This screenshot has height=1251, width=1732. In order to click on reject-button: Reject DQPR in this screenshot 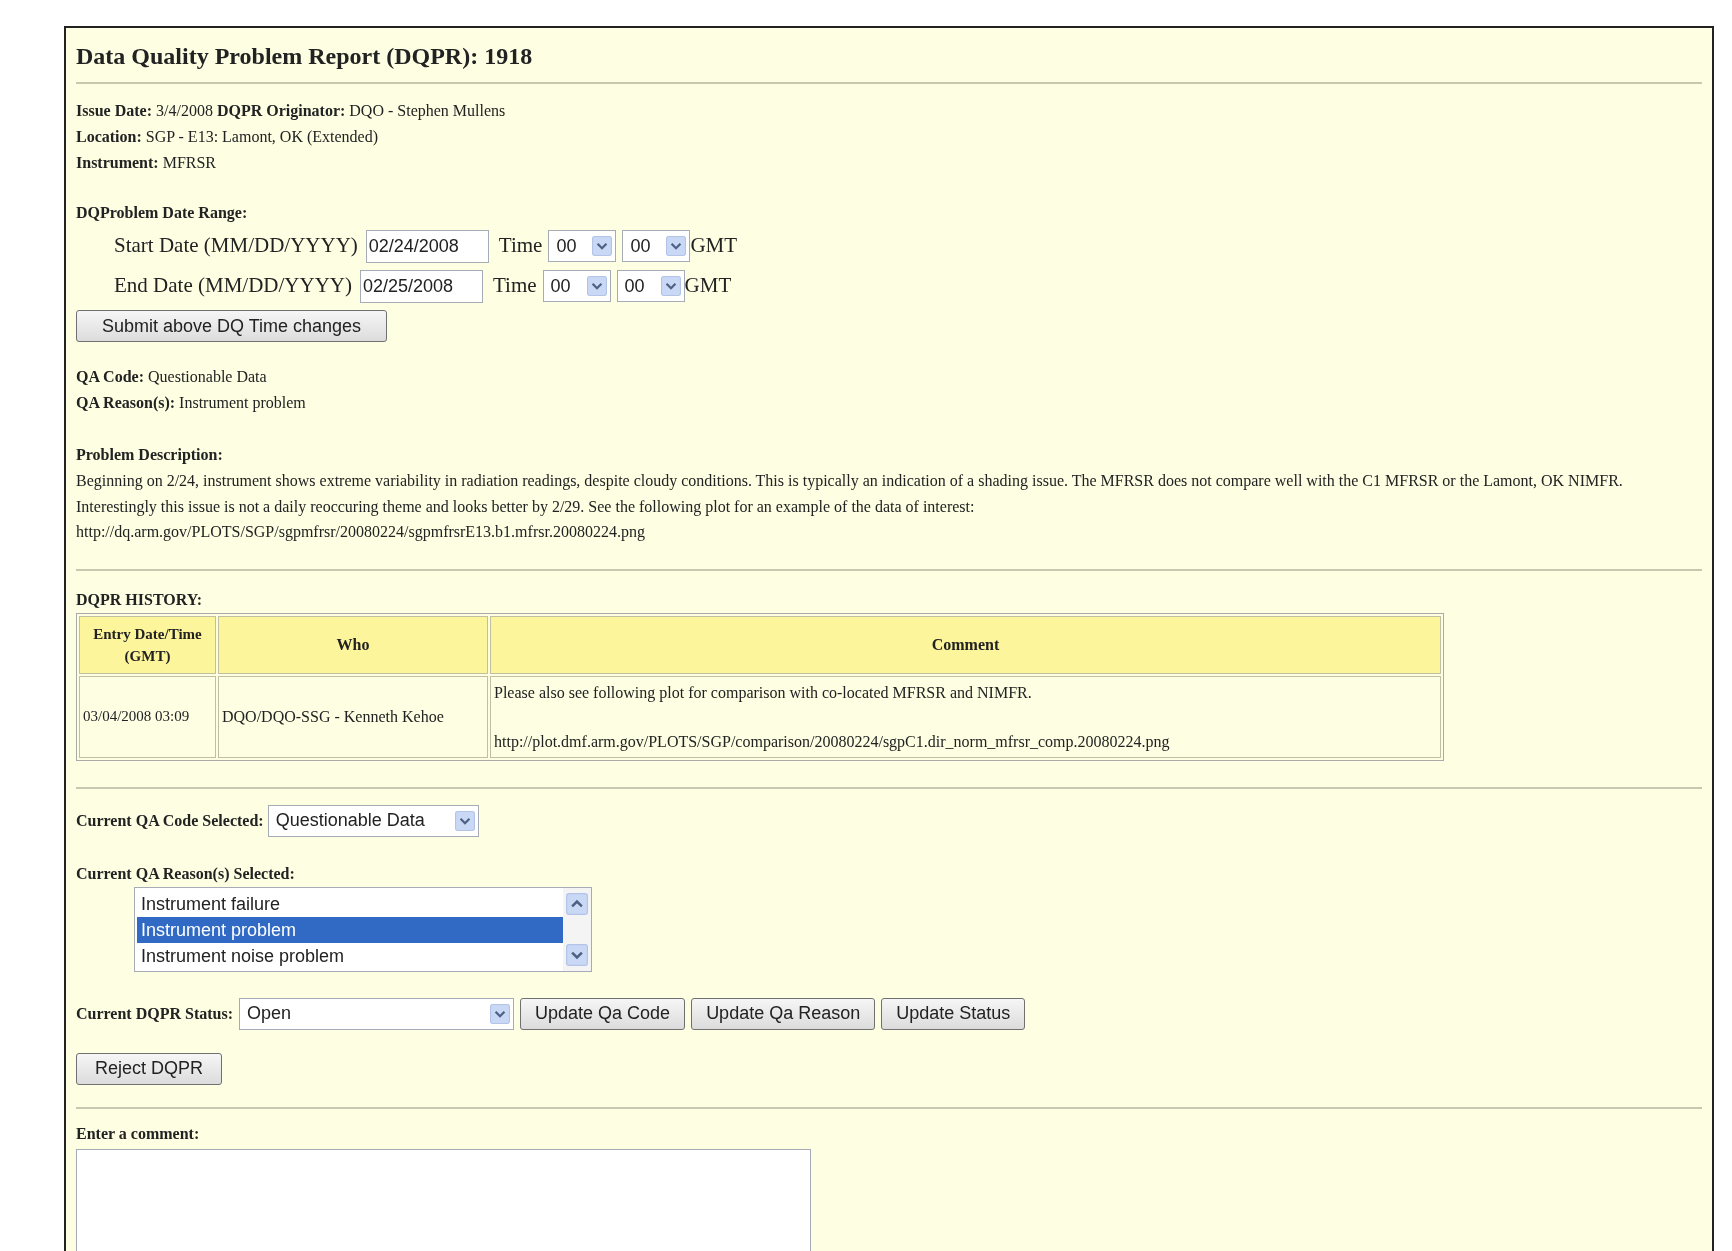, I will do `click(149, 1068)`.